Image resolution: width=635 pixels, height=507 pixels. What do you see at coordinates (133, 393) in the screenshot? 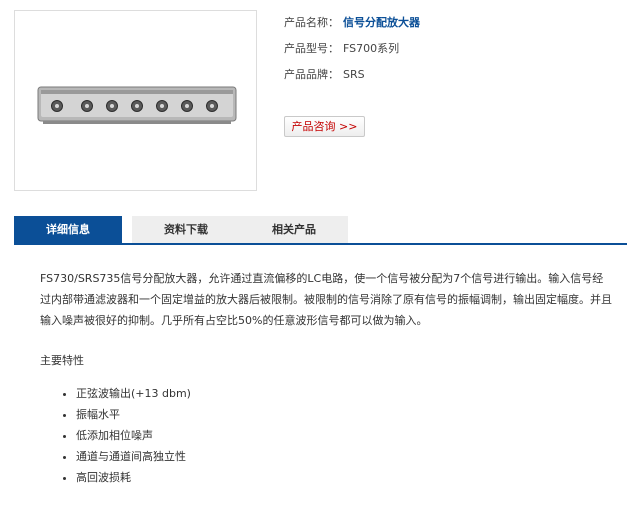
I see `list-item: 正弦波输出(+13 dbm)` at bounding box center [133, 393].